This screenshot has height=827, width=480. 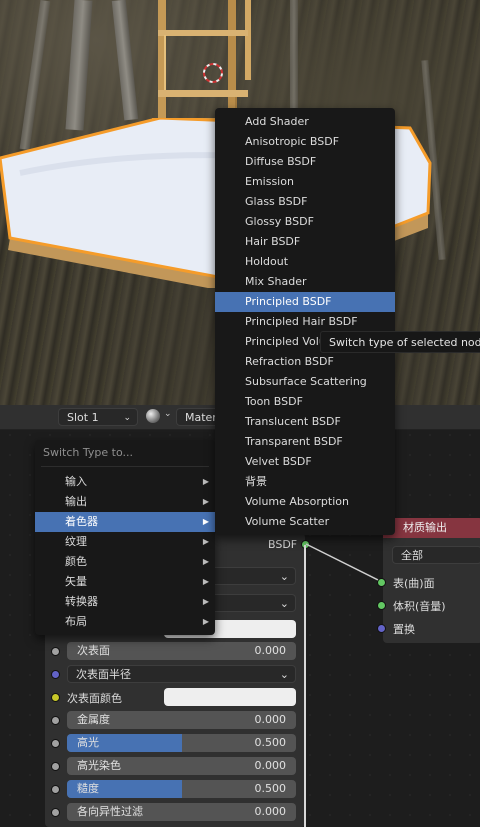 I want to click on field-label: 高光染色, so click(x=99, y=765).